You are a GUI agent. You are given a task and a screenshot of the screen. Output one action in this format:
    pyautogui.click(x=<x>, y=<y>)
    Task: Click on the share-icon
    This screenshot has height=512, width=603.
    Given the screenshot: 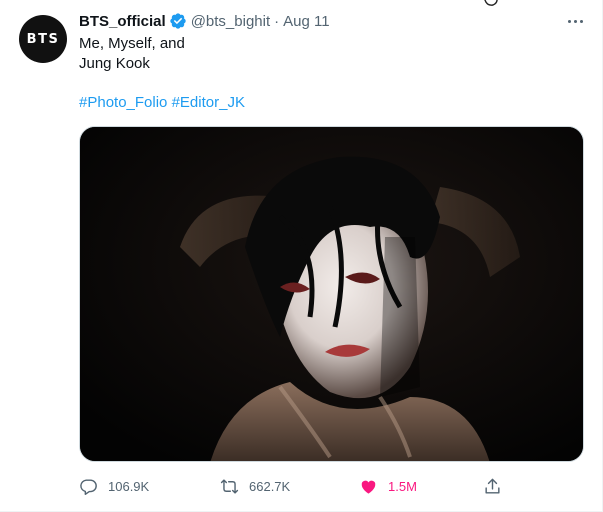 What is the action you would take?
    pyautogui.click(x=492, y=486)
    